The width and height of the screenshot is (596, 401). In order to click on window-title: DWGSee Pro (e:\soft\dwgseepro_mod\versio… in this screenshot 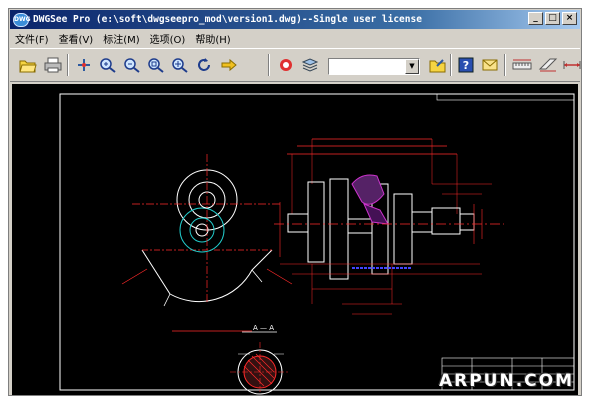, I will do `click(227, 19)`.